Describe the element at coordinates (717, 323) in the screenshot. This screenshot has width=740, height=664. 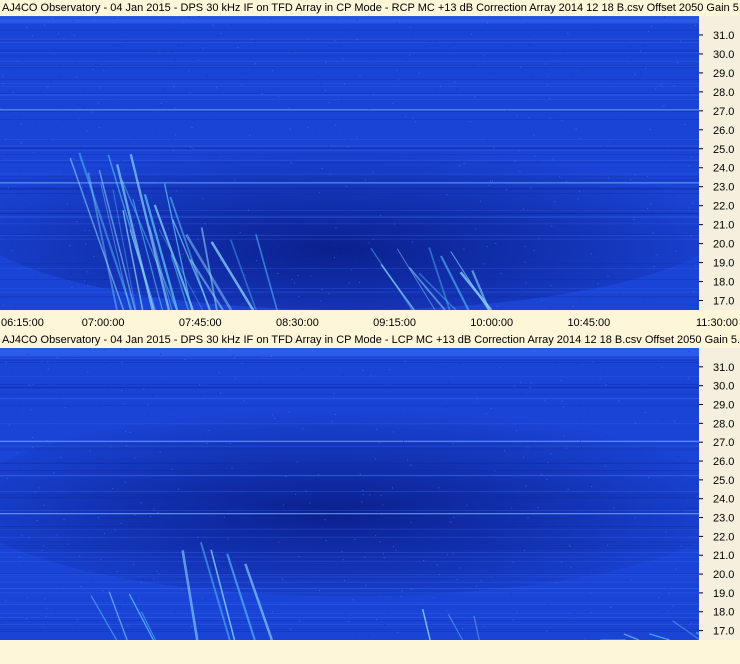
I see `x-tick-label: 11:30:00` at that location.